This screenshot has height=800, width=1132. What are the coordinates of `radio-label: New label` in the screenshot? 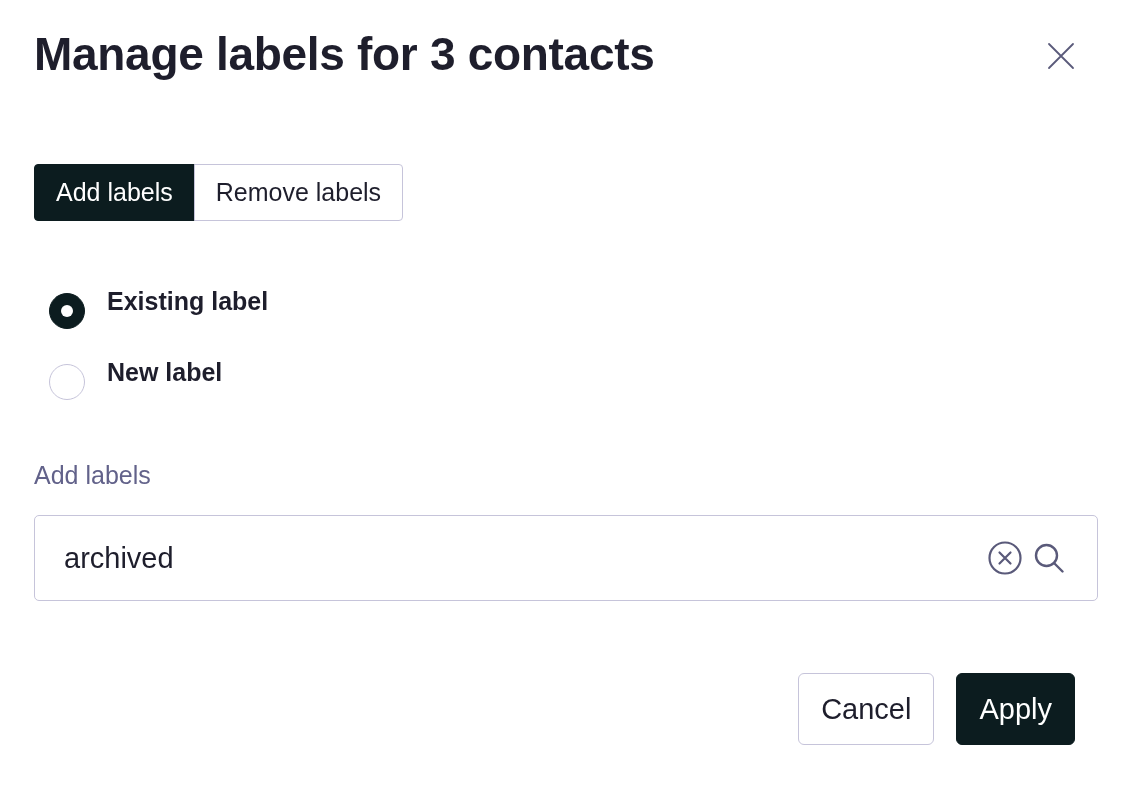 It's located at (165, 372).